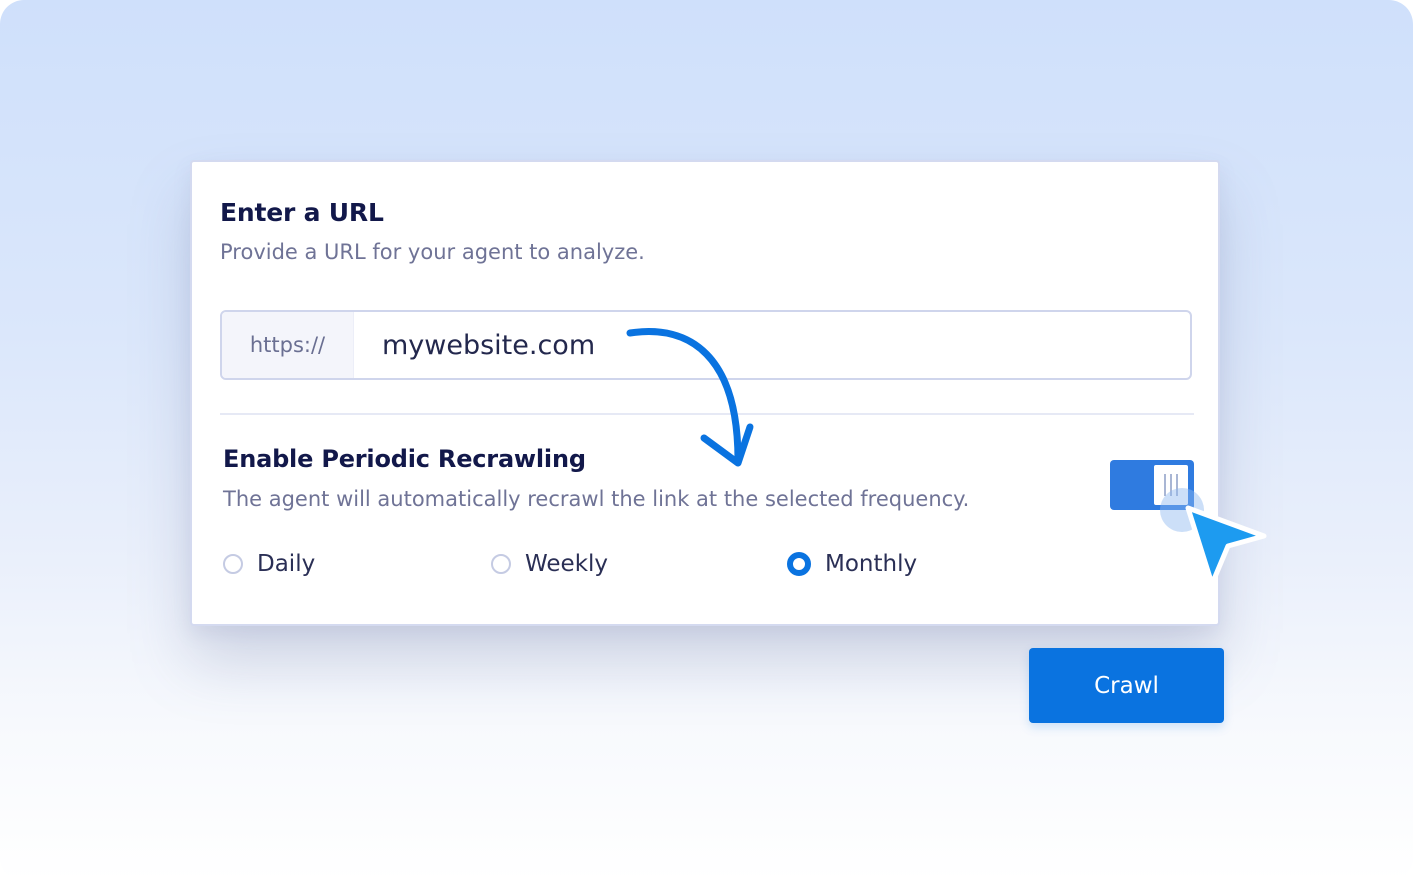 The width and height of the screenshot is (1413, 882). Describe the element at coordinates (288, 345) in the screenshot. I see `url-protocol-prefix: https://` at that location.